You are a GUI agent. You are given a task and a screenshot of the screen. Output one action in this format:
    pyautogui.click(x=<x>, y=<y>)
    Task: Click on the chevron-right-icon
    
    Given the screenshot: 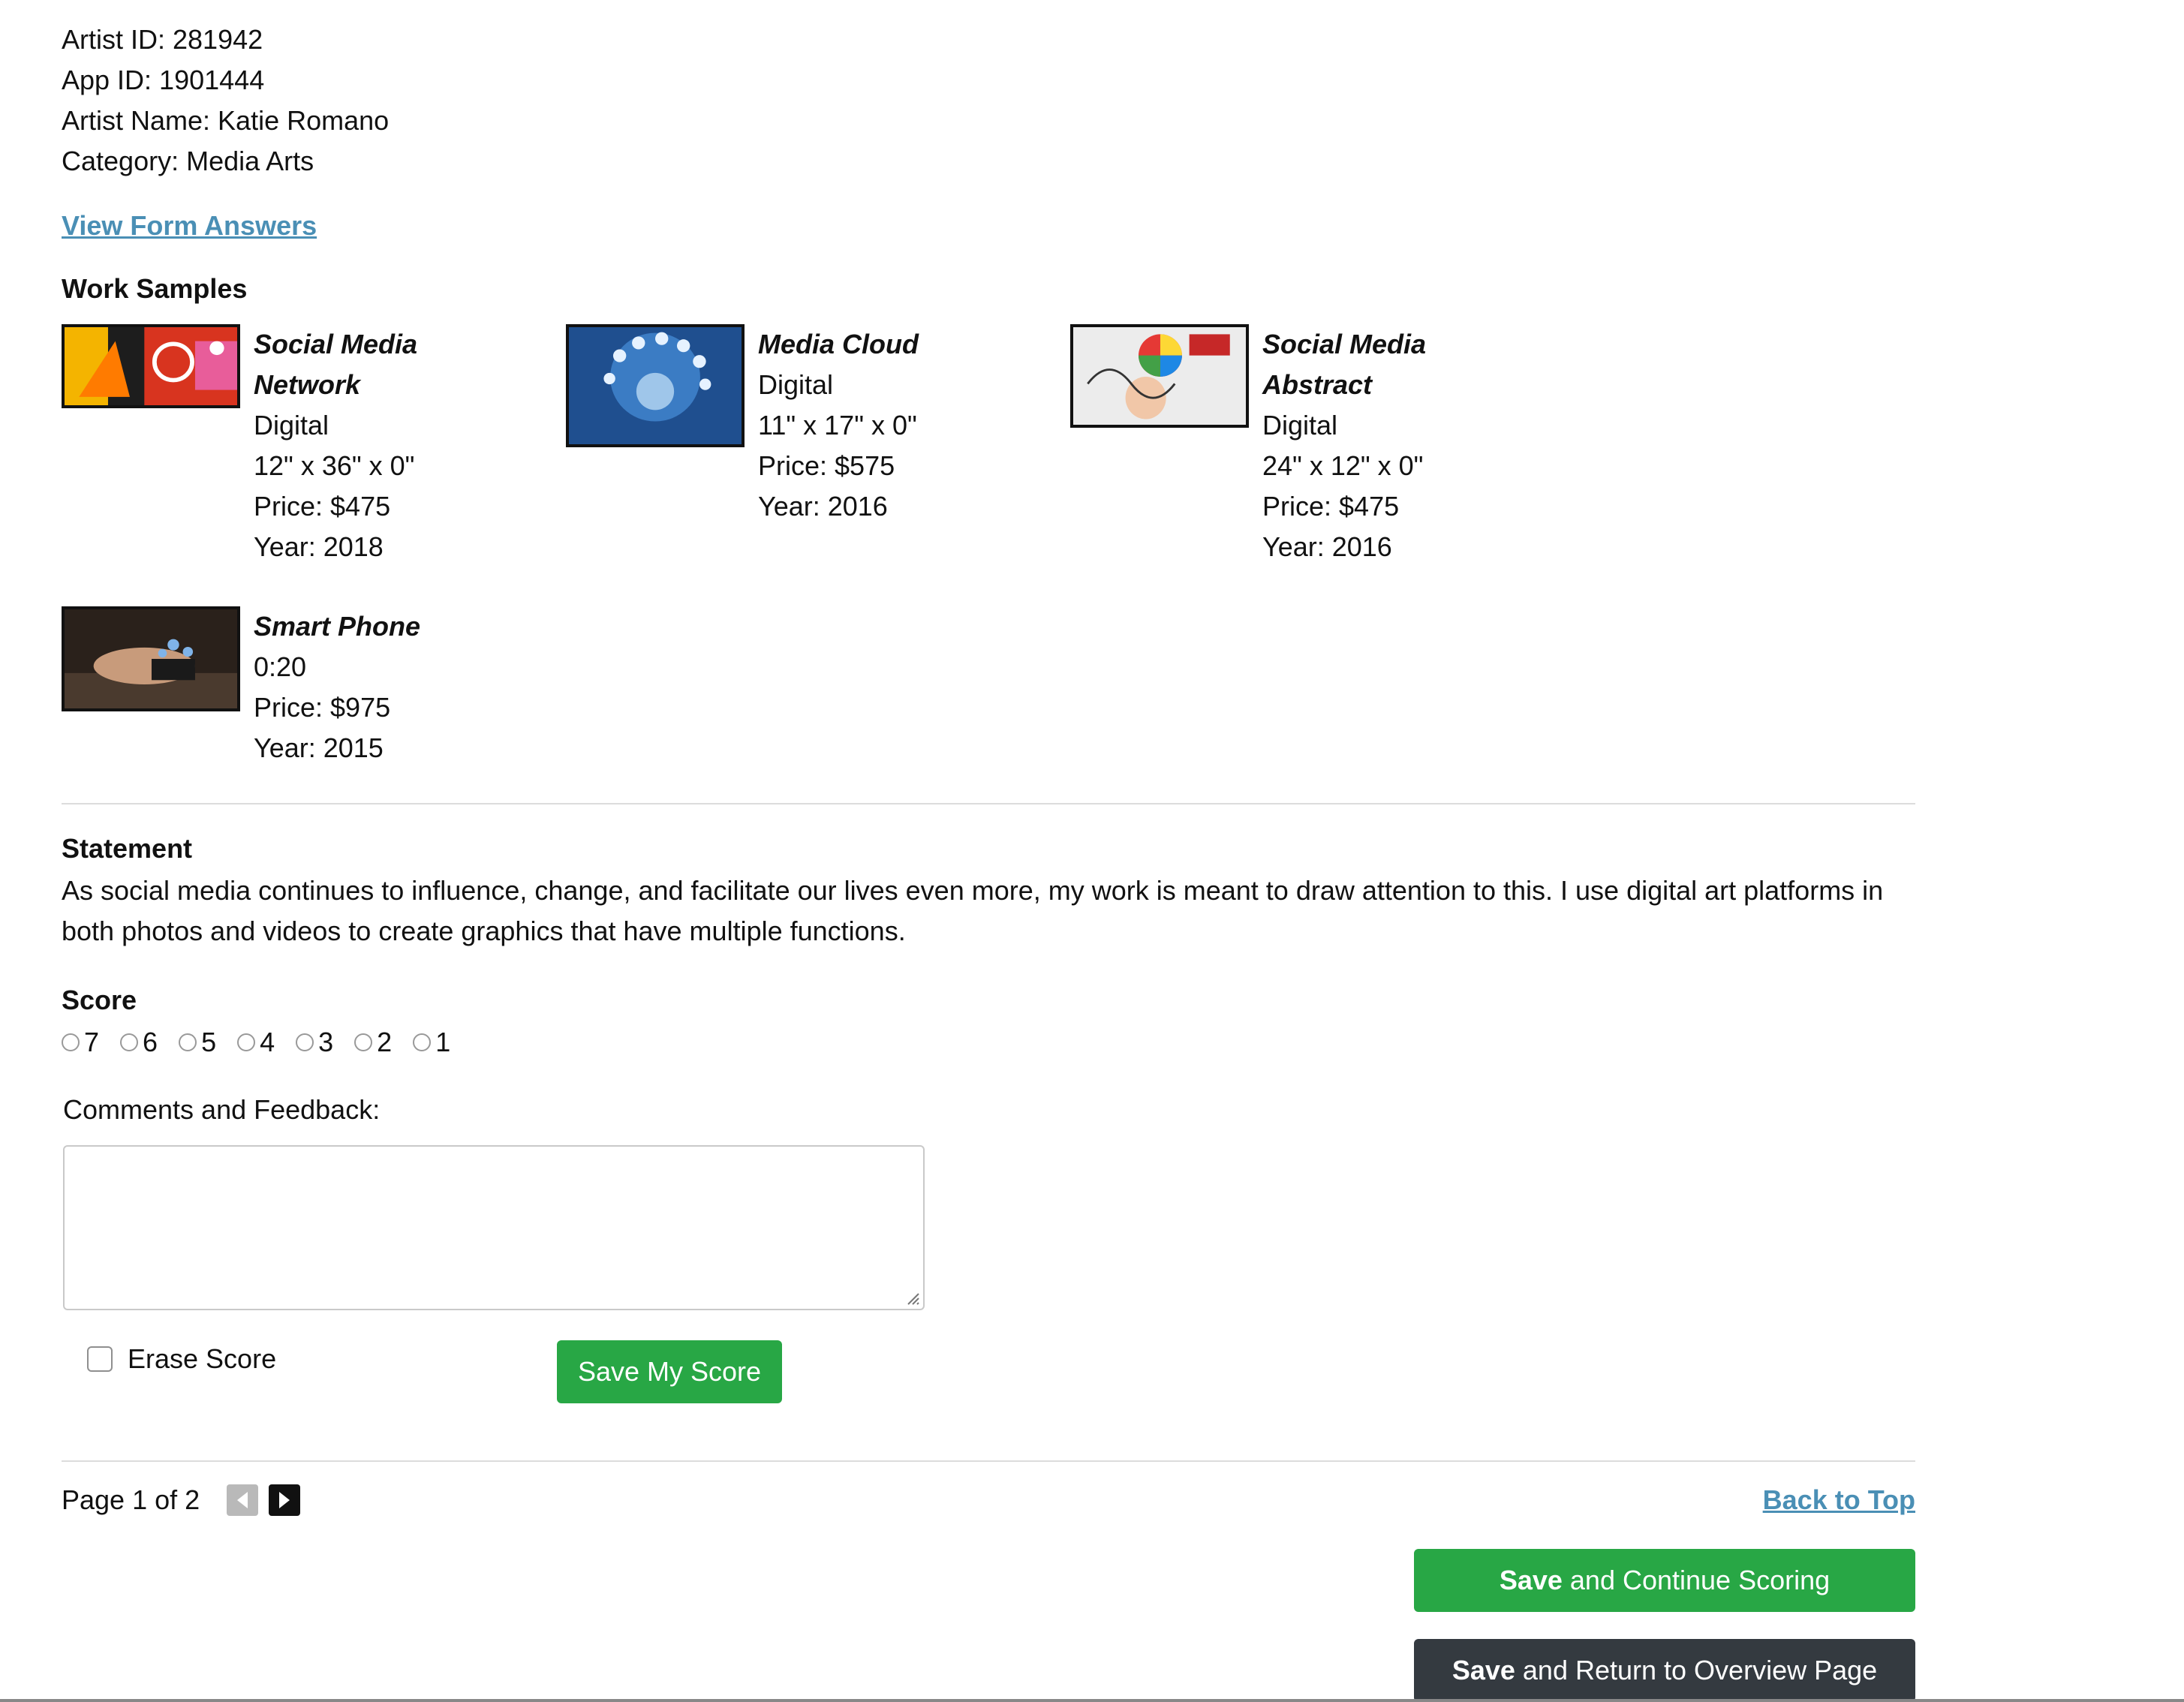 What is the action you would take?
    pyautogui.click(x=284, y=1500)
    